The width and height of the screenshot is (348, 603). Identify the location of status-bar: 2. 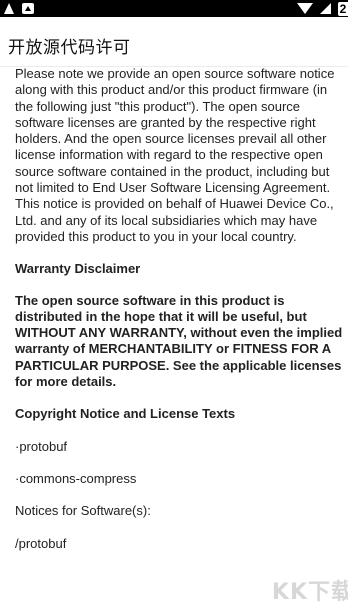
(174, 8).